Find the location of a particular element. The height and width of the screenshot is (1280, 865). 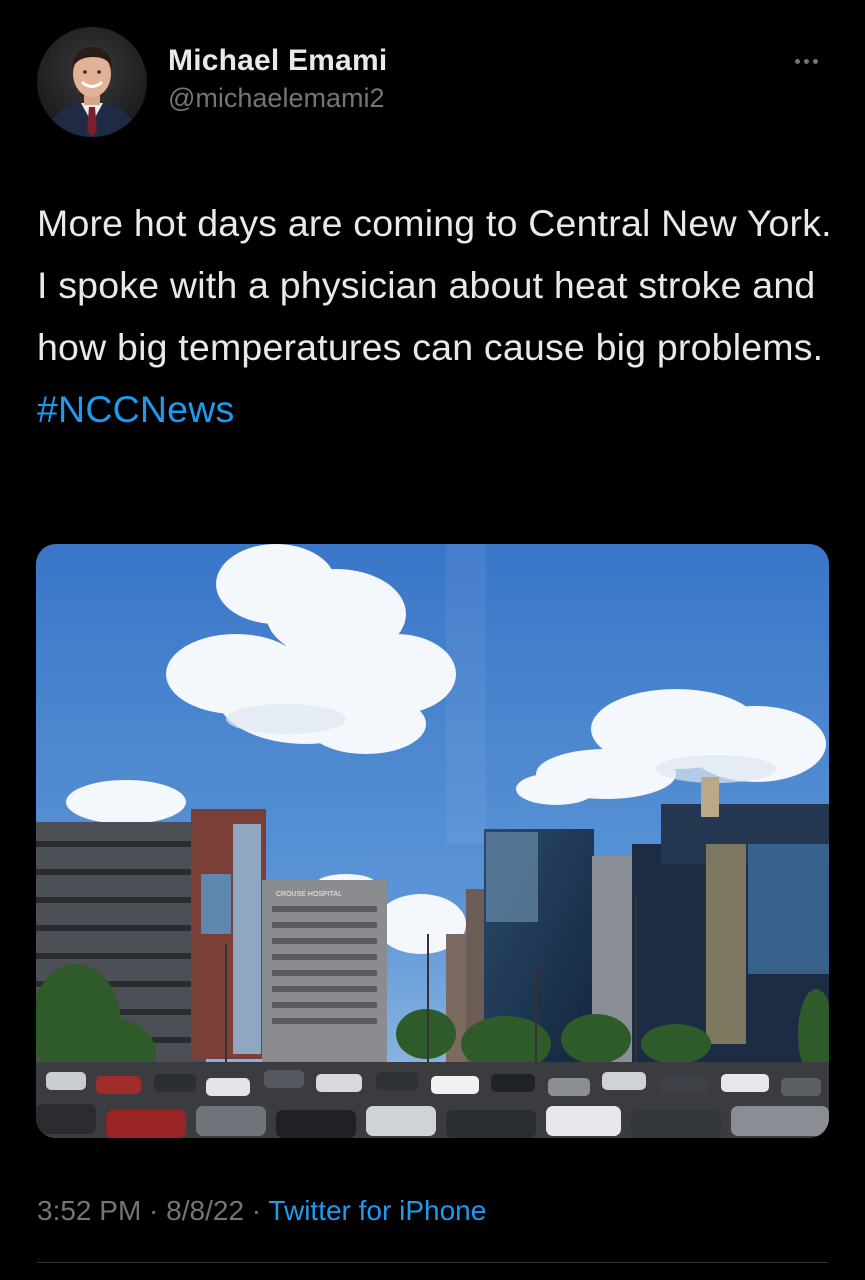

more-options-button is located at coordinates (811, 61).